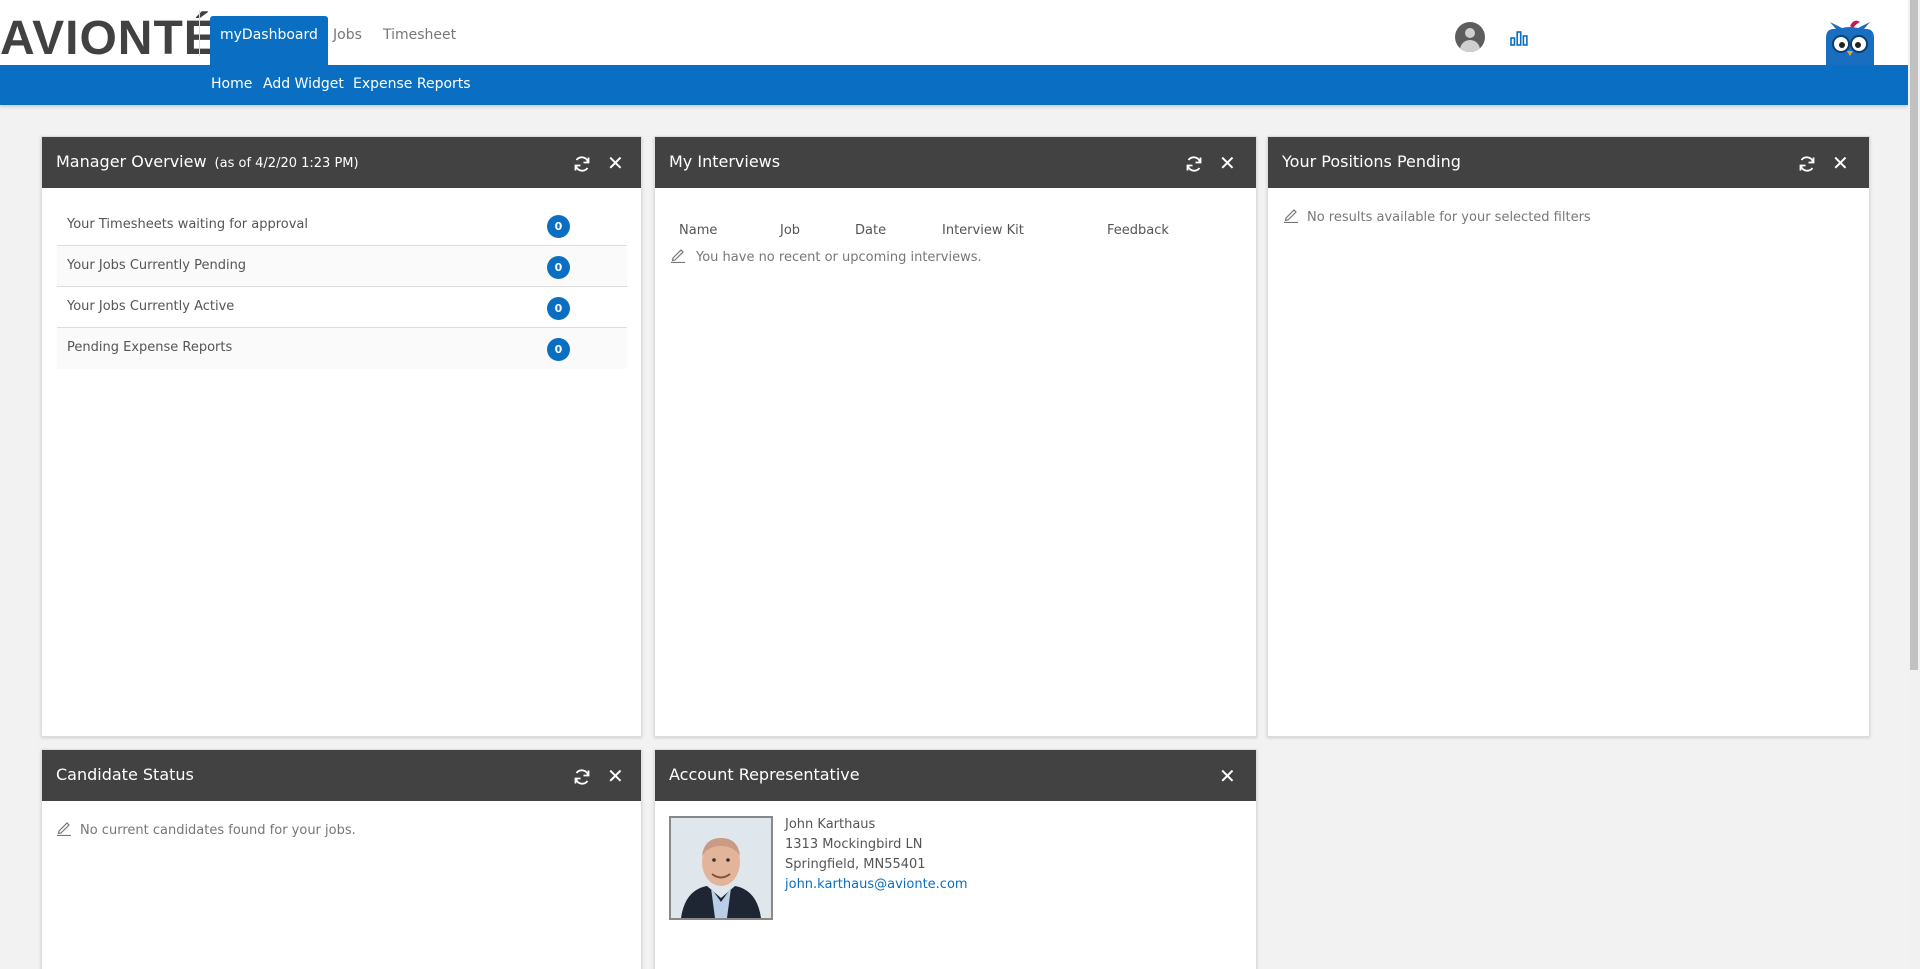  What do you see at coordinates (1519, 38) in the screenshot?
I see `bar-chart-icon` at bounding box center [1519, 38].